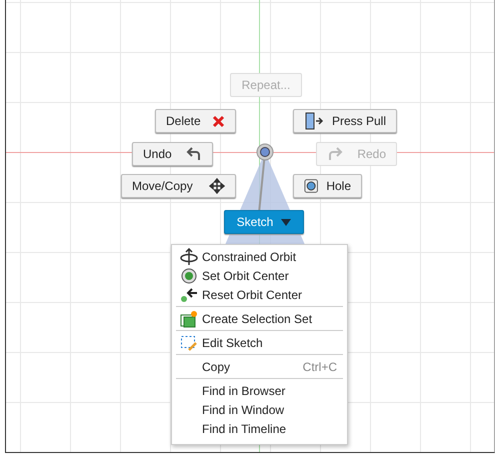  I want to click on menu-item: Find in Window, so click(259, 409).